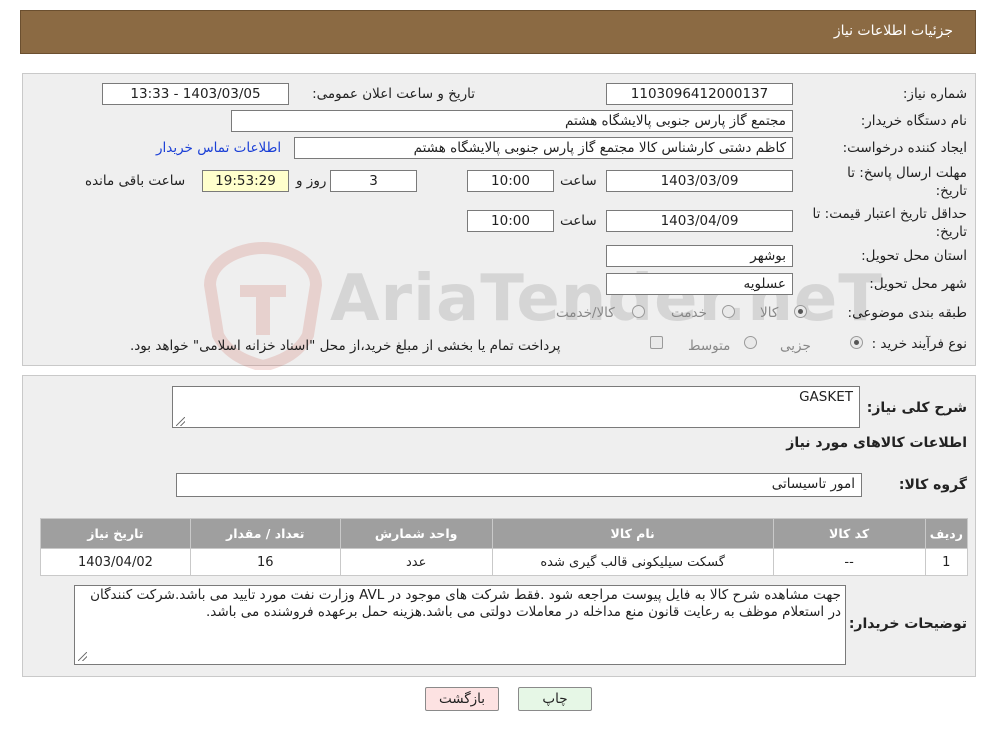  Describe the element at coordinates (632, 533) in the screenshot. I see `col-name: نام کالا` at that location.